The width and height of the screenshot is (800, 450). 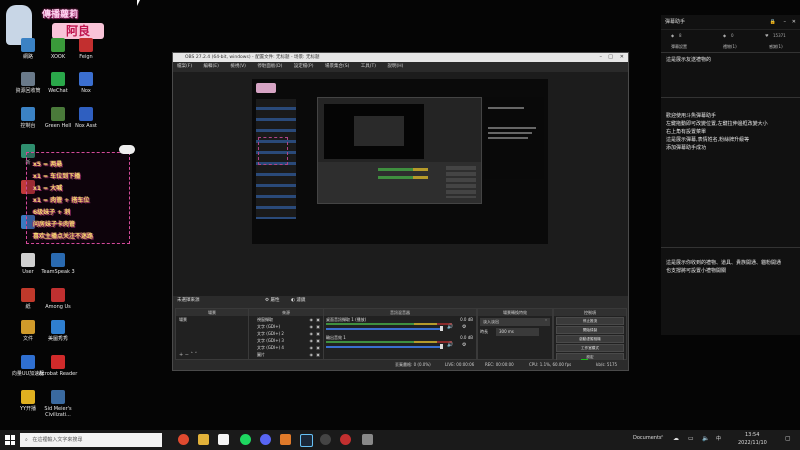 What do you see at coordinates (91, 440) in the screenshot?
I see `search-box: ⌕ 在這裡輸入文字來搜尋` at bounding box center [91, 440].